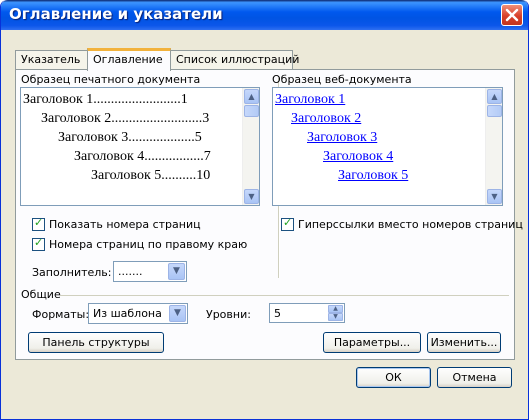 This screenshot has height=420, width=529. Describe the element at coordinates (72, 272) in the screenshot. I see `tab-leader-label: Заполнитель:` at that location.